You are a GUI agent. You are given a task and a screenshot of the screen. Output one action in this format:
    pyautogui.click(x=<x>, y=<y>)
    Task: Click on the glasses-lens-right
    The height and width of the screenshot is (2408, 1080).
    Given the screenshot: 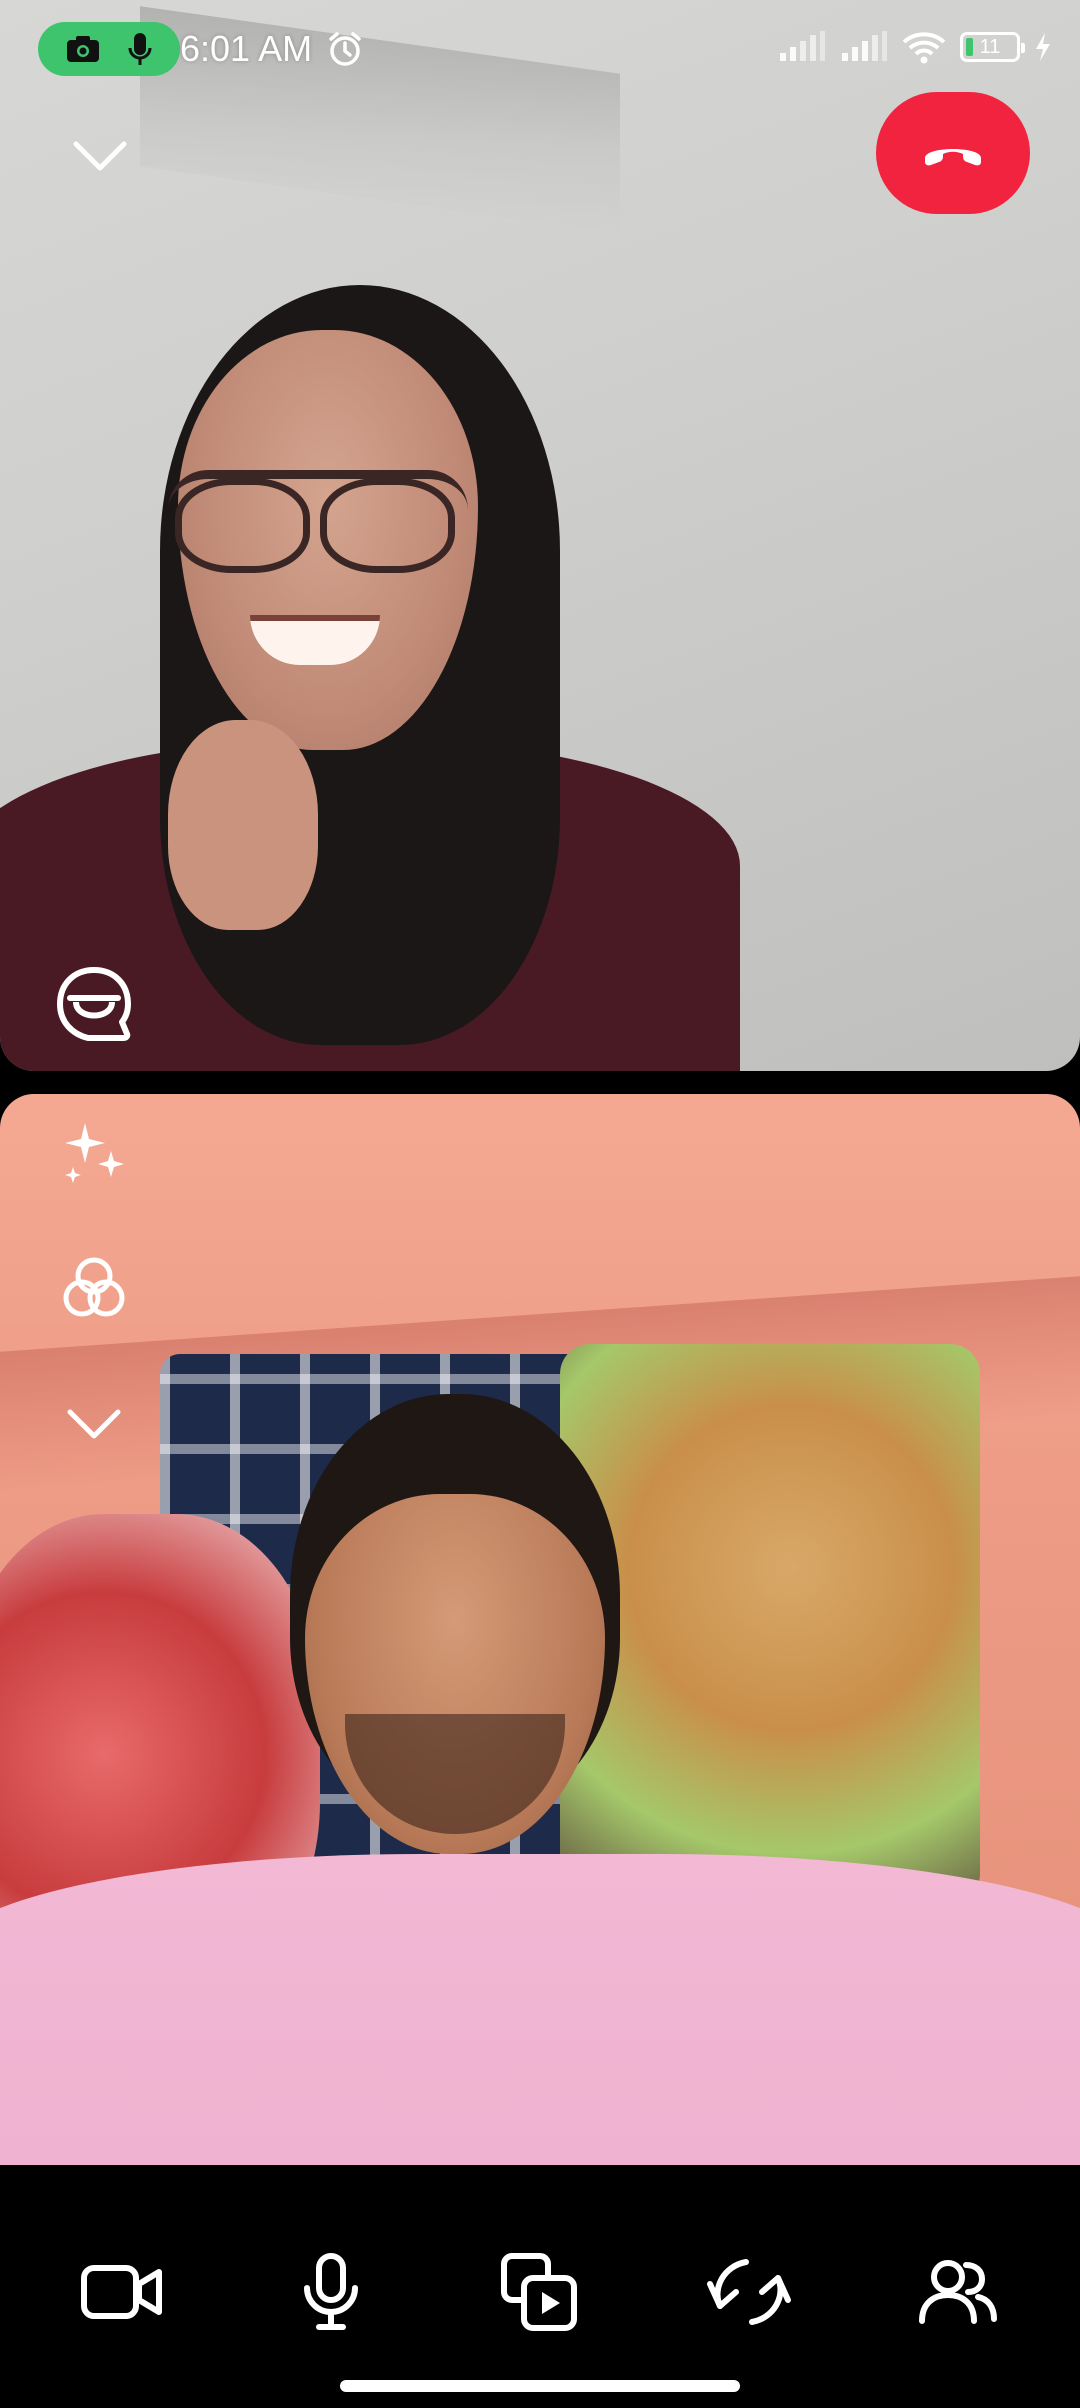 What is the action you would take?
    pyautogui.click(x=387, y=525)
    